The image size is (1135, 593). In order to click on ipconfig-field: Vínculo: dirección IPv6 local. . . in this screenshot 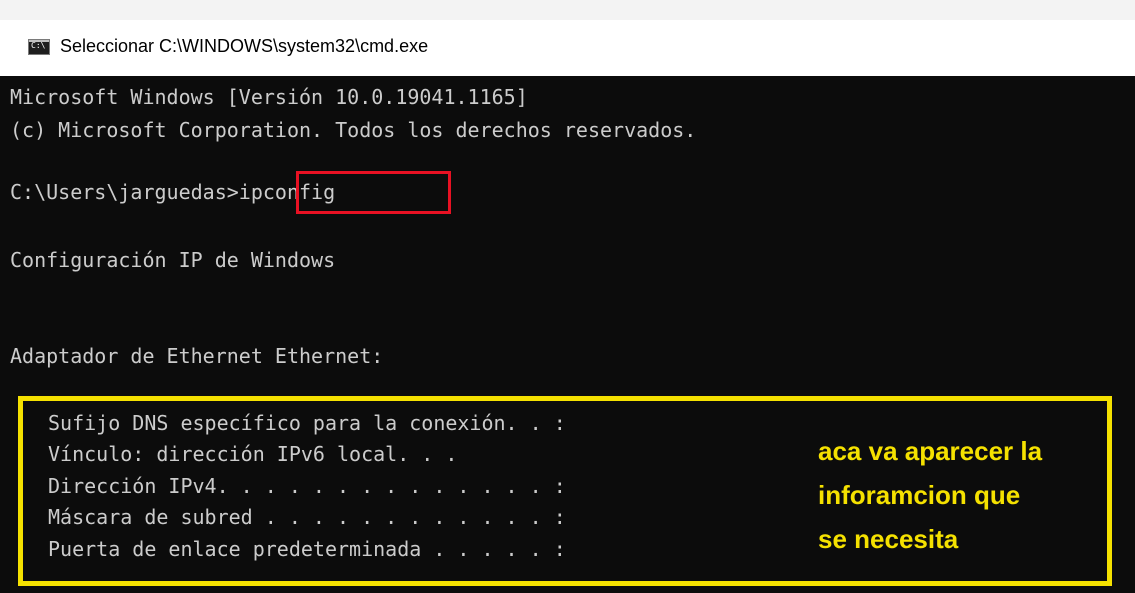, I will do `click(253, 454)`.